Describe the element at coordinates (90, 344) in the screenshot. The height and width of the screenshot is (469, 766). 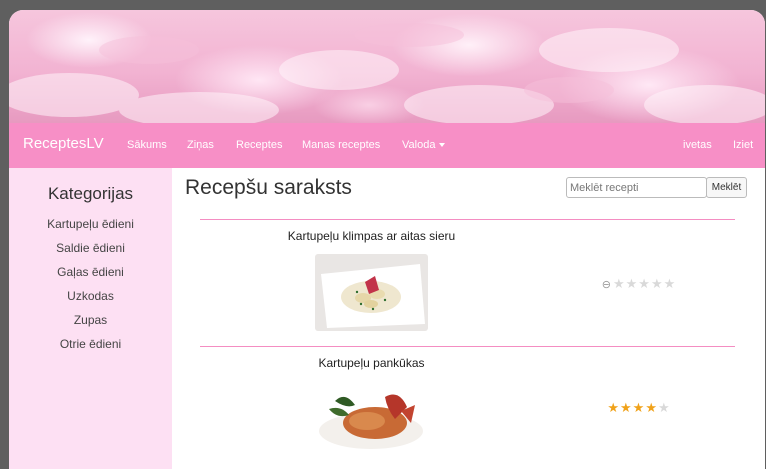
I see `category-link: Otrie ēdieni` at that location.